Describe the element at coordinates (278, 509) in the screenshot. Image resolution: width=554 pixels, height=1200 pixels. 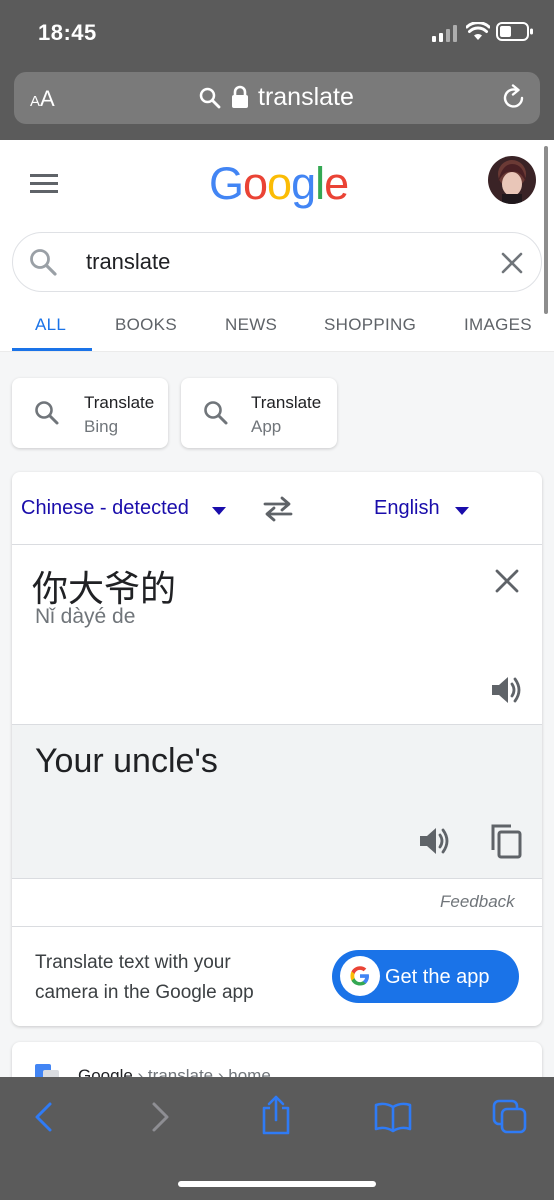
I see `swap-languages-icon` at that location.